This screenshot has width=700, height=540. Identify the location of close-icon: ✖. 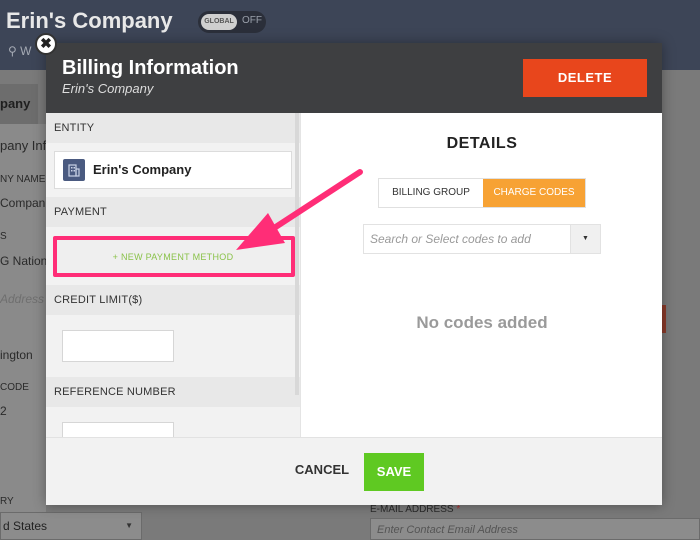
(46, 44).